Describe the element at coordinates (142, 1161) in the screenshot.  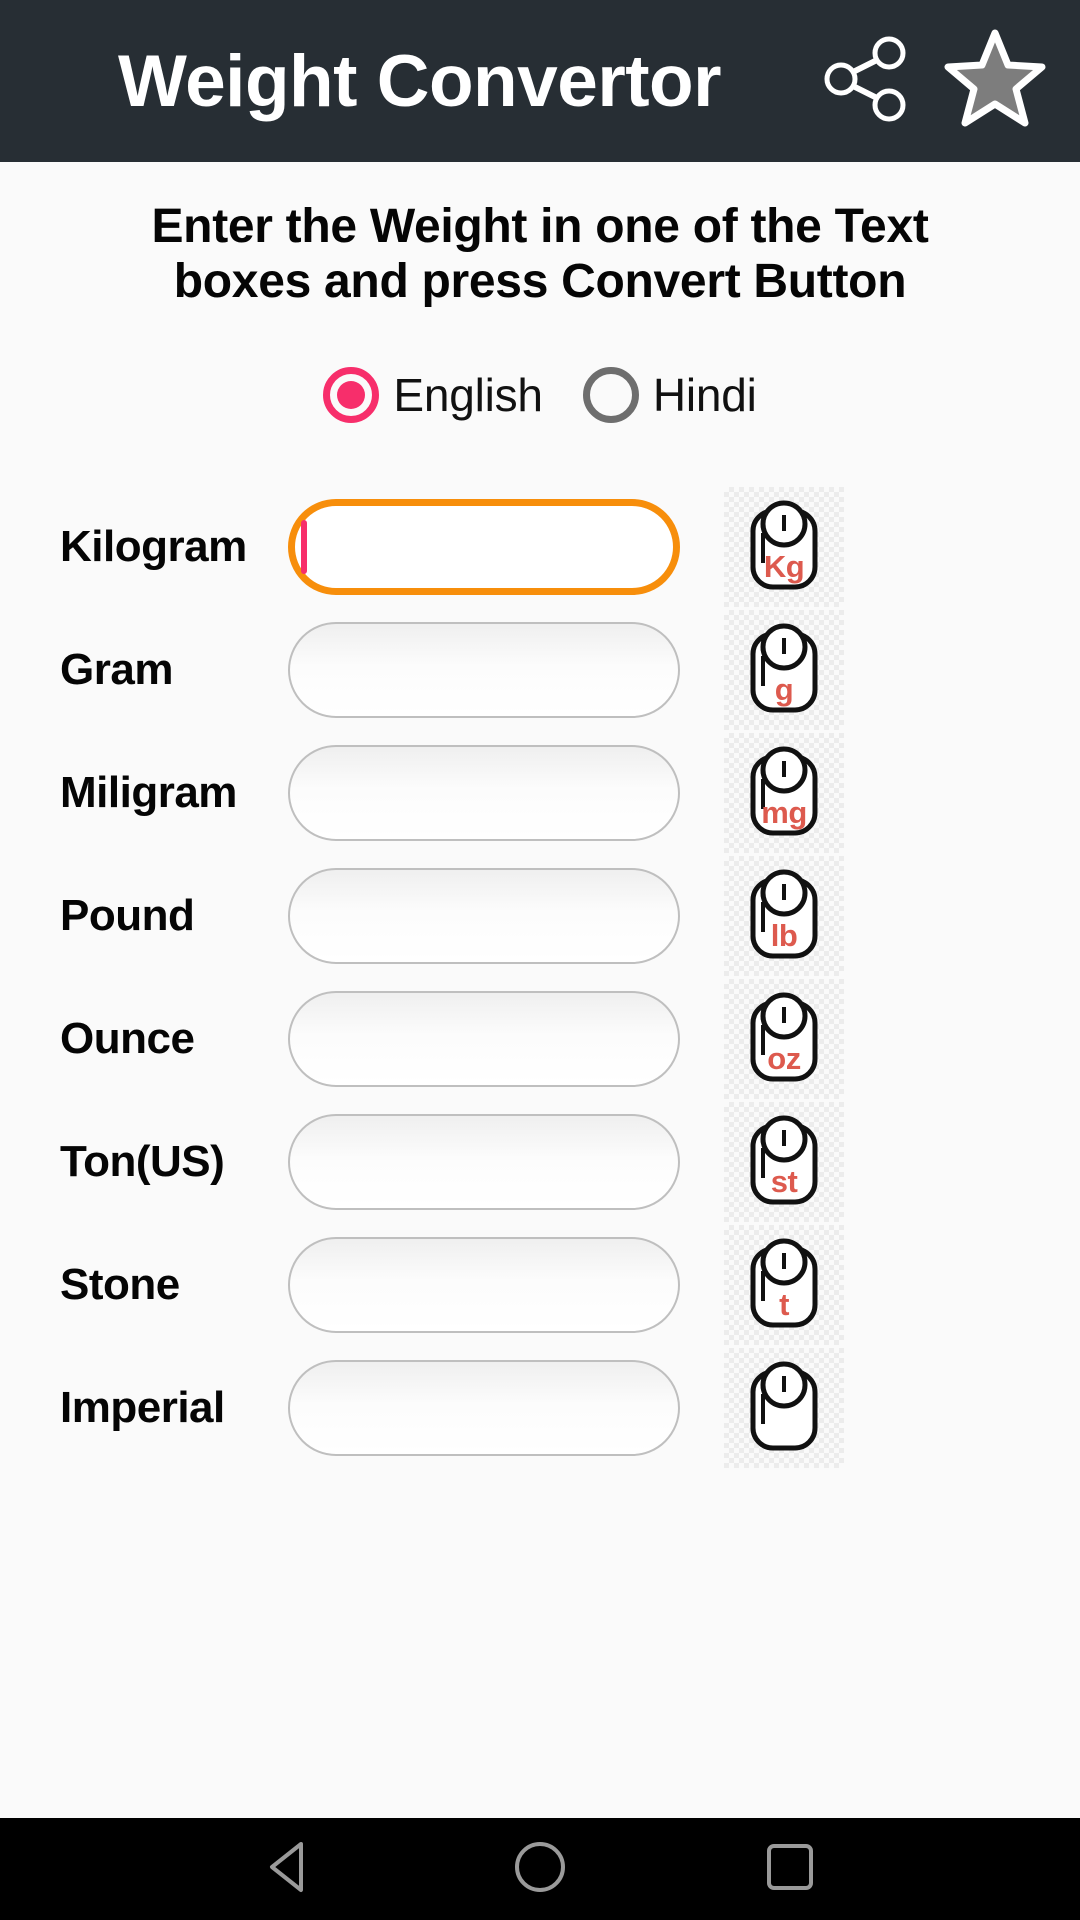
I see `unit-label-ton-us: Ton(US)` at that location.